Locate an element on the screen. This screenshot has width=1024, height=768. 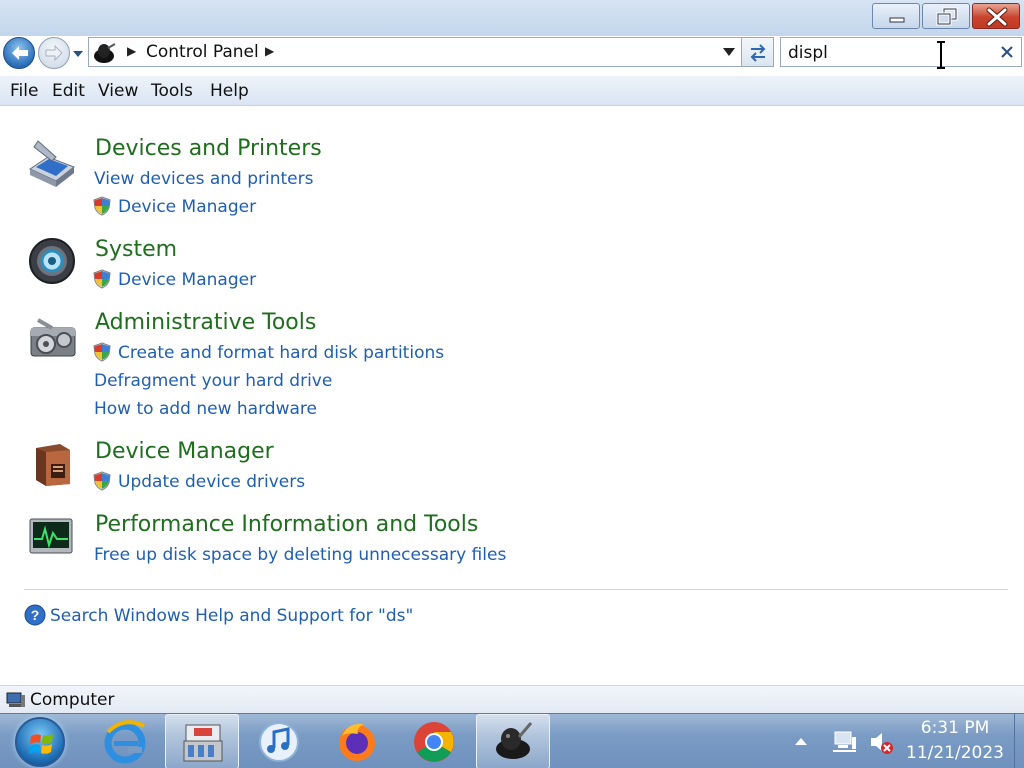
taskbar-control-panel is located at coordinates (202, 741).